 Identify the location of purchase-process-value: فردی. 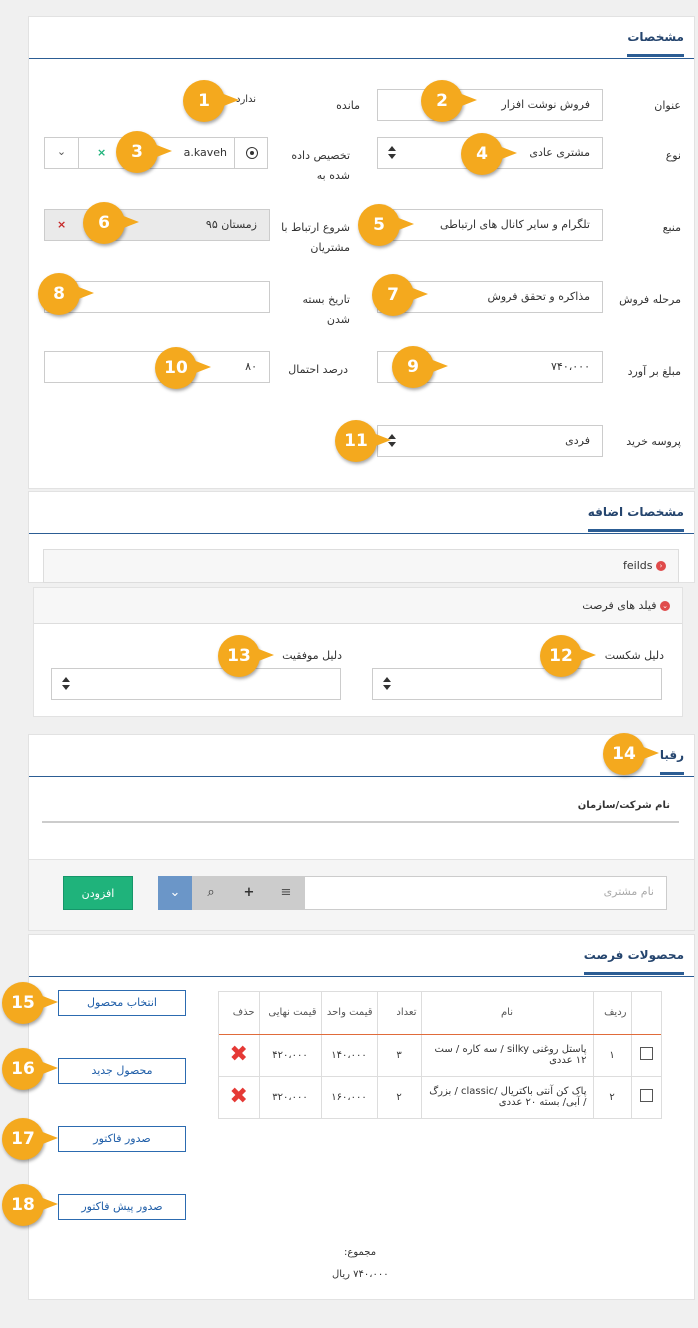
(577, 440).